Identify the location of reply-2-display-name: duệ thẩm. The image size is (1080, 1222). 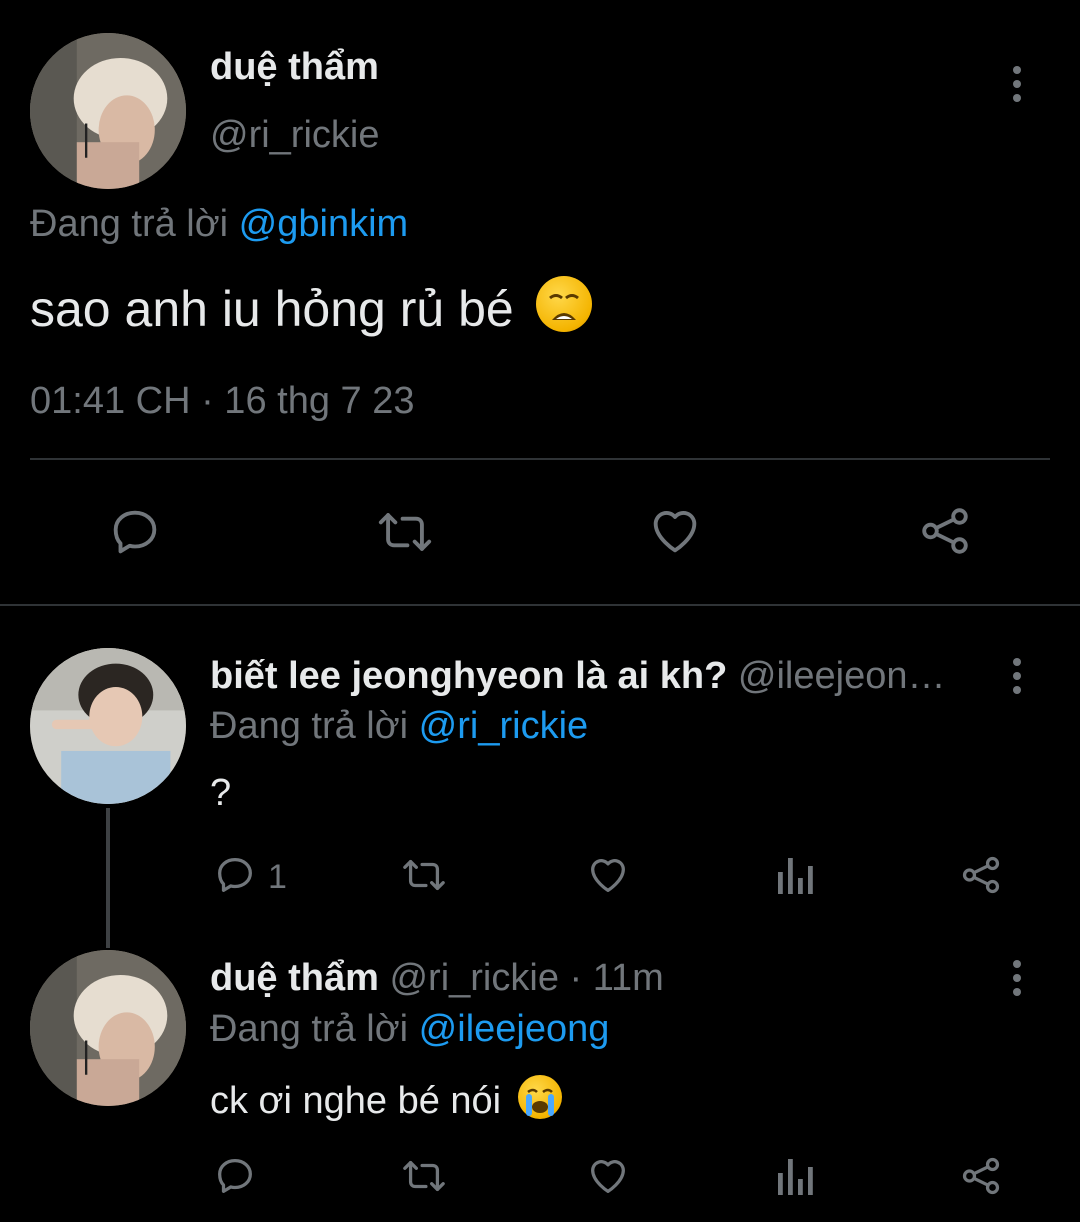
(294, 978).